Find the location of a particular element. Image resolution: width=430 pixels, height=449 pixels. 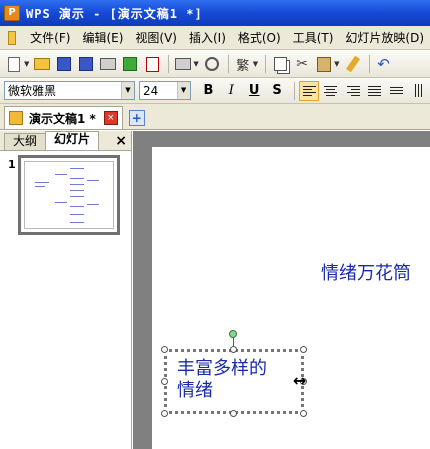

copy-icon is located at coordinates (280, 64).